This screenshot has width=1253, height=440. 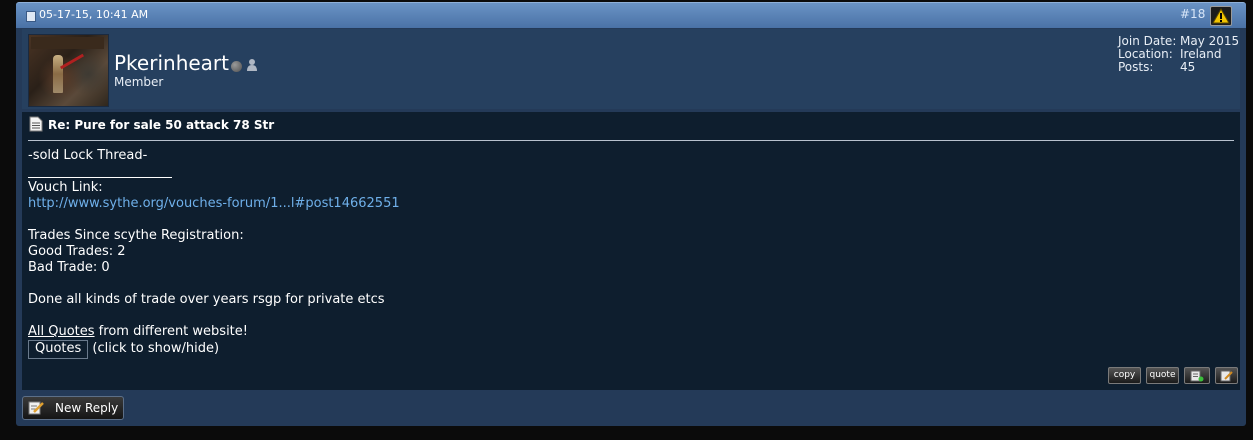 What do you see at coordinates (65, 187) in the screenshot?
I see `vouch-label: Vouch Link:` at bounding box center [65, 187].